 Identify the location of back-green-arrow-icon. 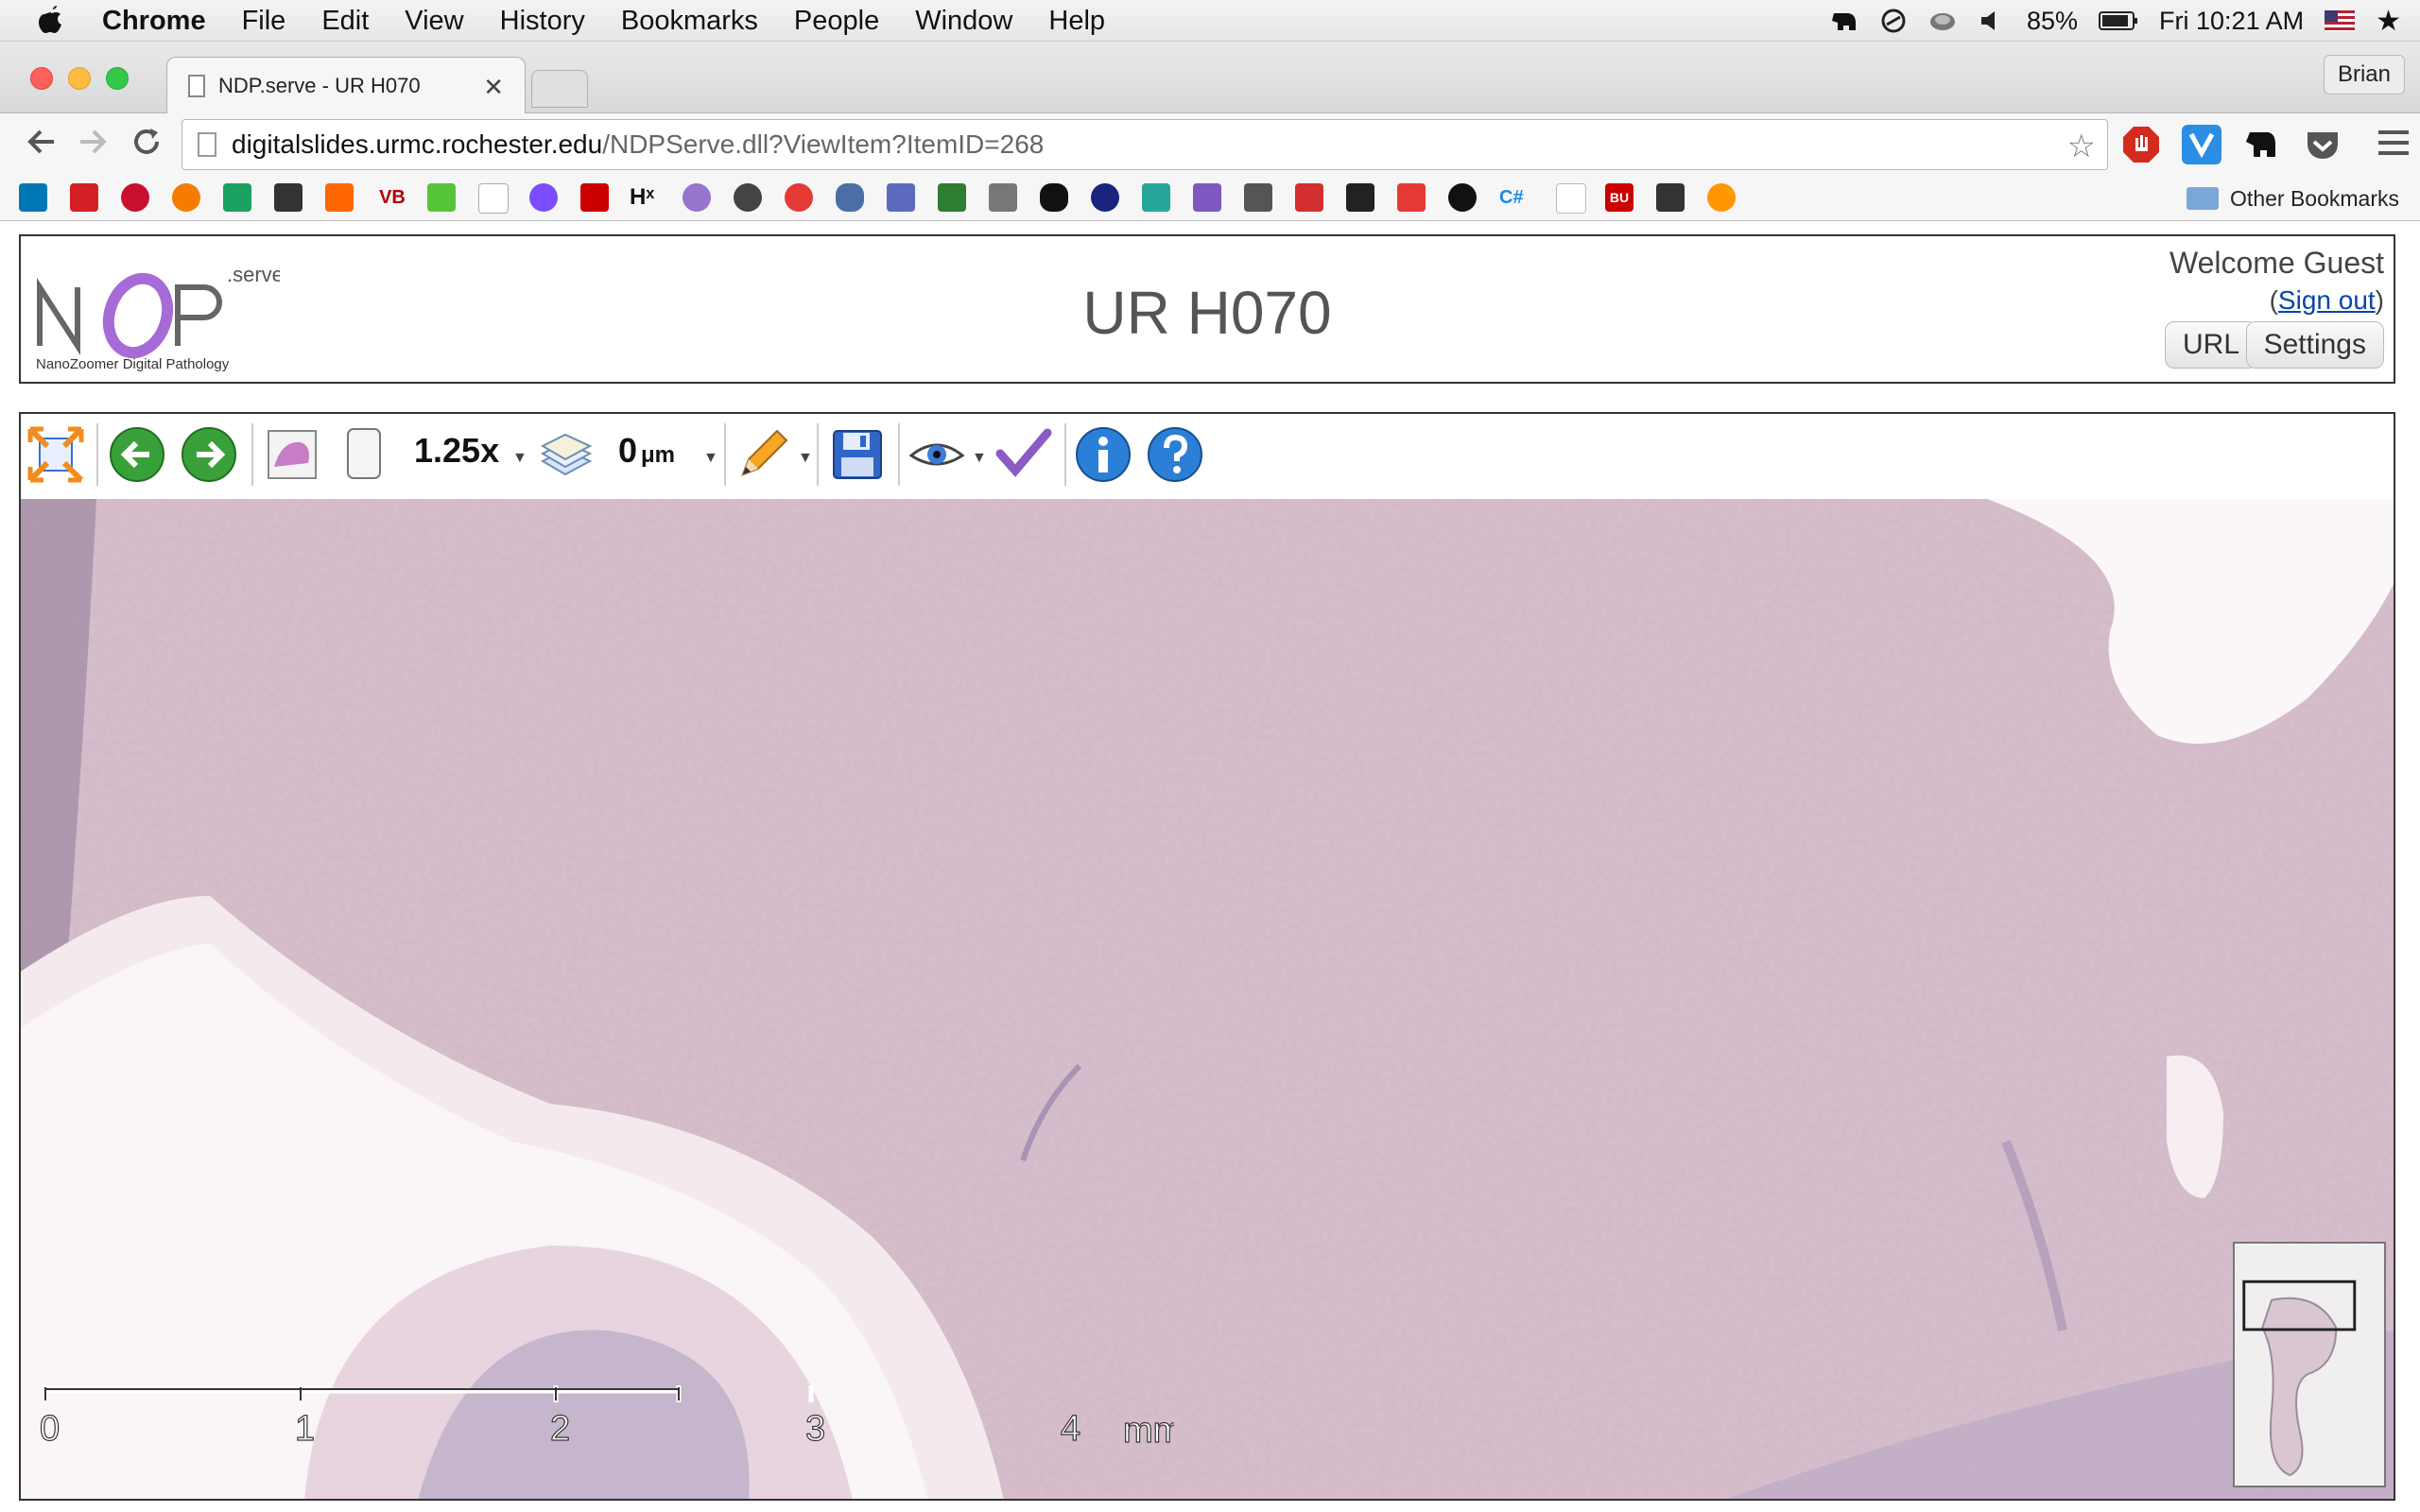
(137, 454).